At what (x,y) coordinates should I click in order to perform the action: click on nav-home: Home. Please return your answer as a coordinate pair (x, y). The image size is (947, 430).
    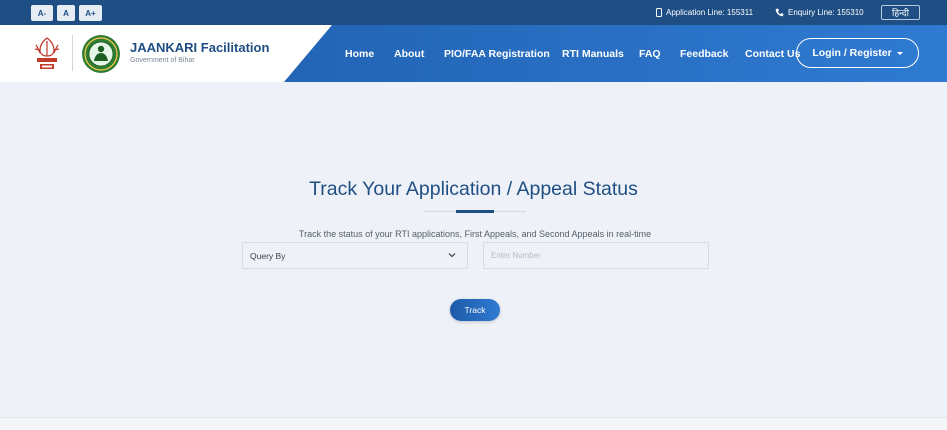
    Looking at the image, I should click on (359, 53).